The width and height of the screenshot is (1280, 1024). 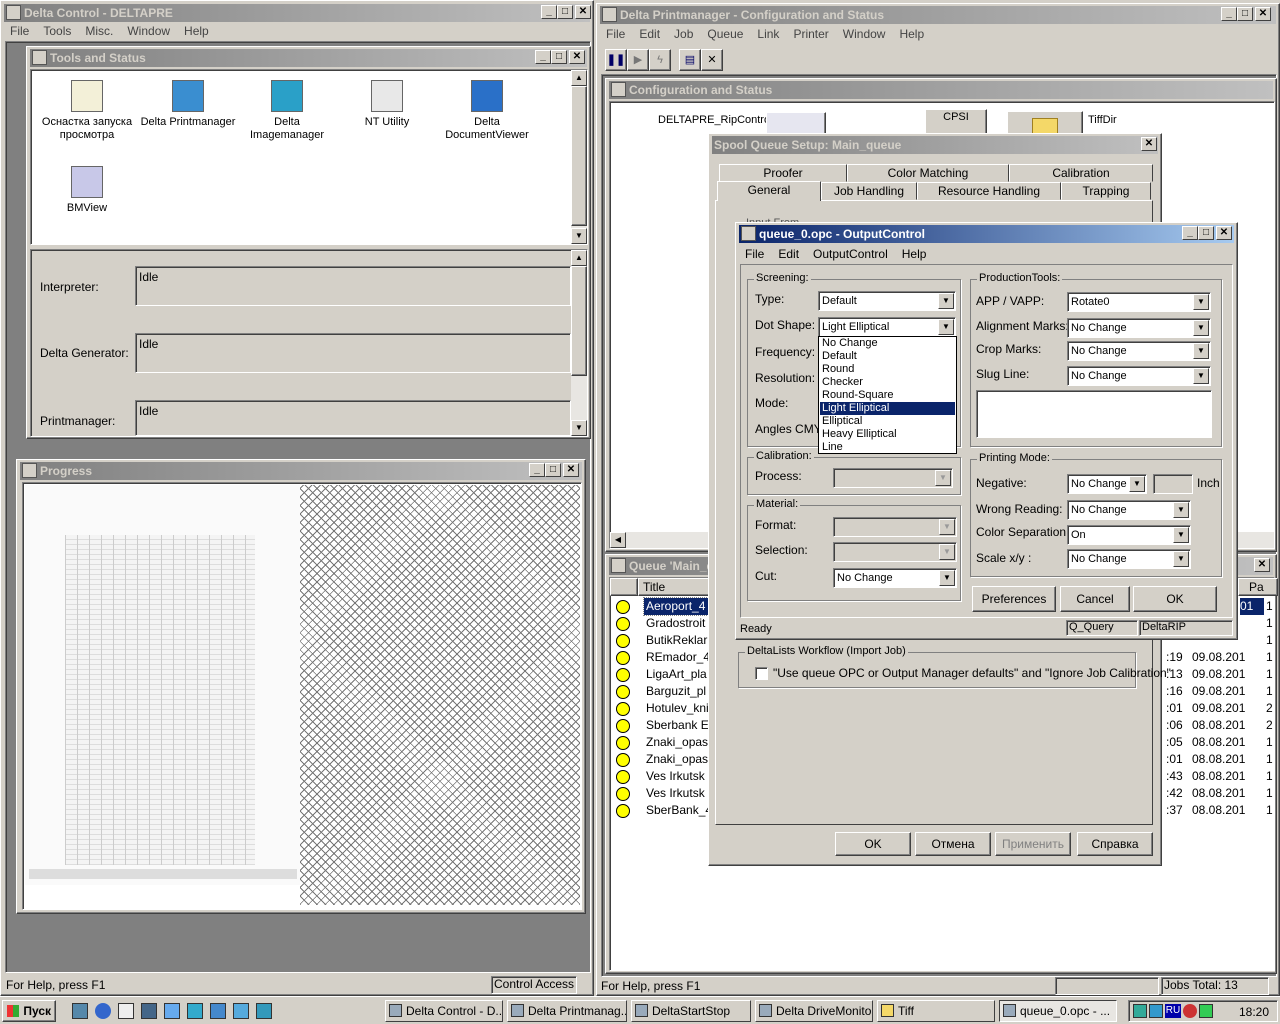 What do you see at coordinates (810, 34) in the screenshot?
I see `menu-printer: Printer` at bounding box center [810, 34].